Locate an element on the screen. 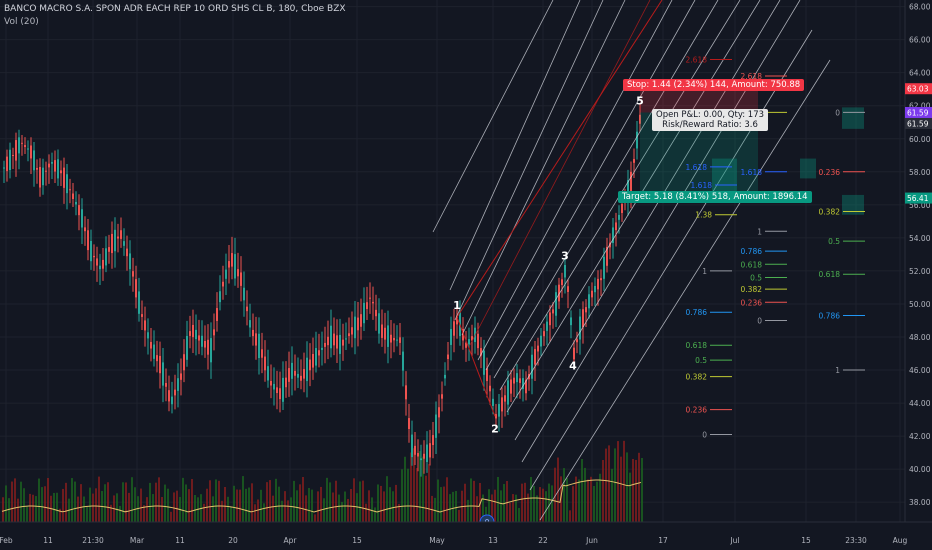  x-tick-label: Feb is located at coordinates (6, 540).